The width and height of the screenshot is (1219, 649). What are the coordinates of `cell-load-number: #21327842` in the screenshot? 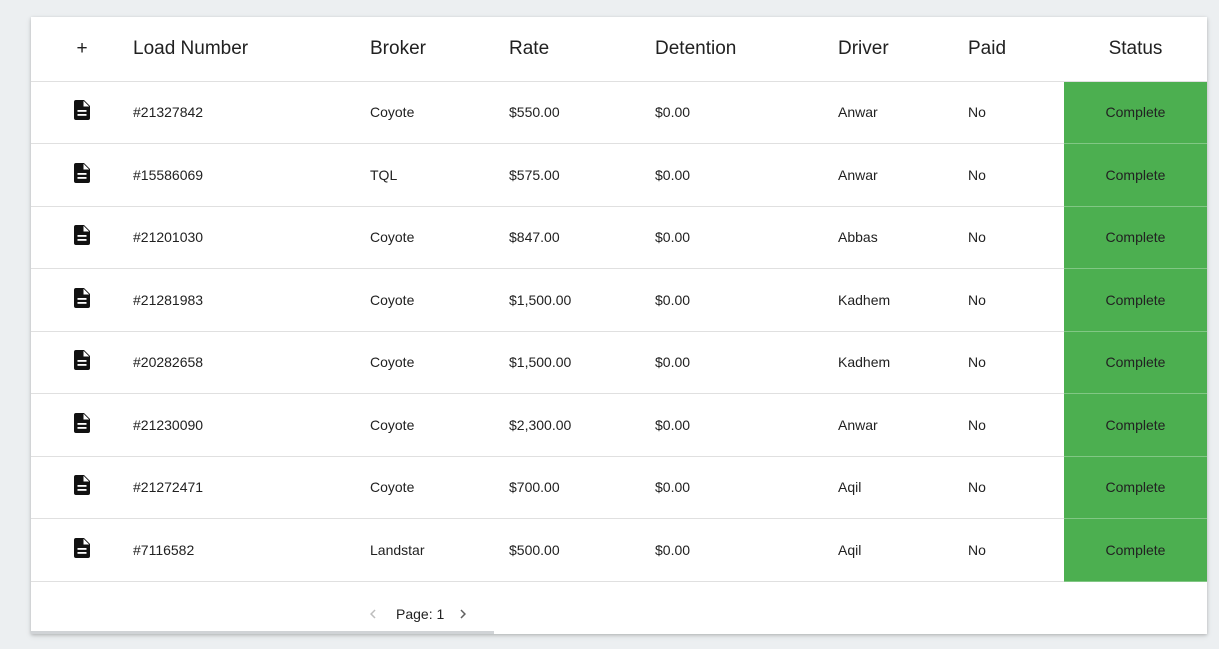 It's located at (251, 112).